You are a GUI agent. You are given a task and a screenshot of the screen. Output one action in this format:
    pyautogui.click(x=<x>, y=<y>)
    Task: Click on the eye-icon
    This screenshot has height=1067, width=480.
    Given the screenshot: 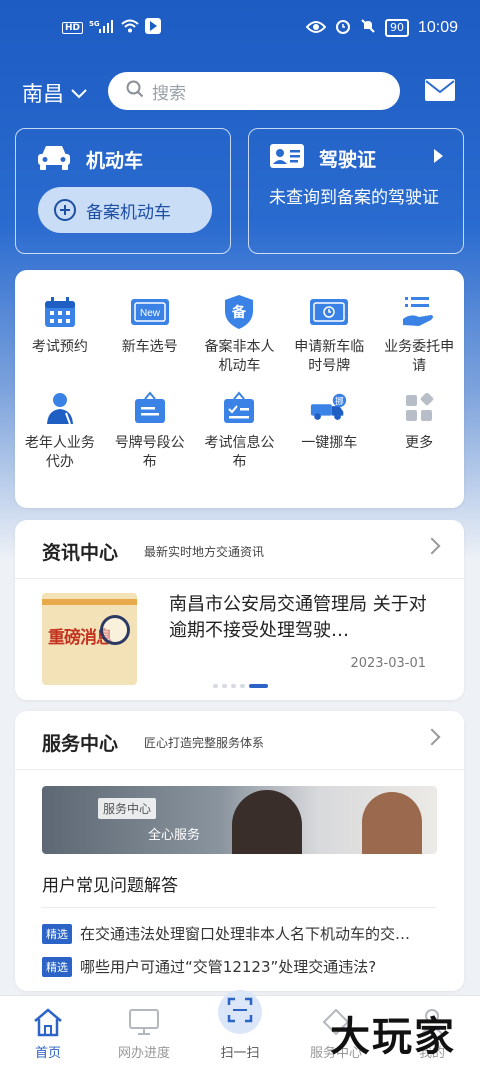 What is the action you would take?
    pyautogui.click(x=316, y=28)
    